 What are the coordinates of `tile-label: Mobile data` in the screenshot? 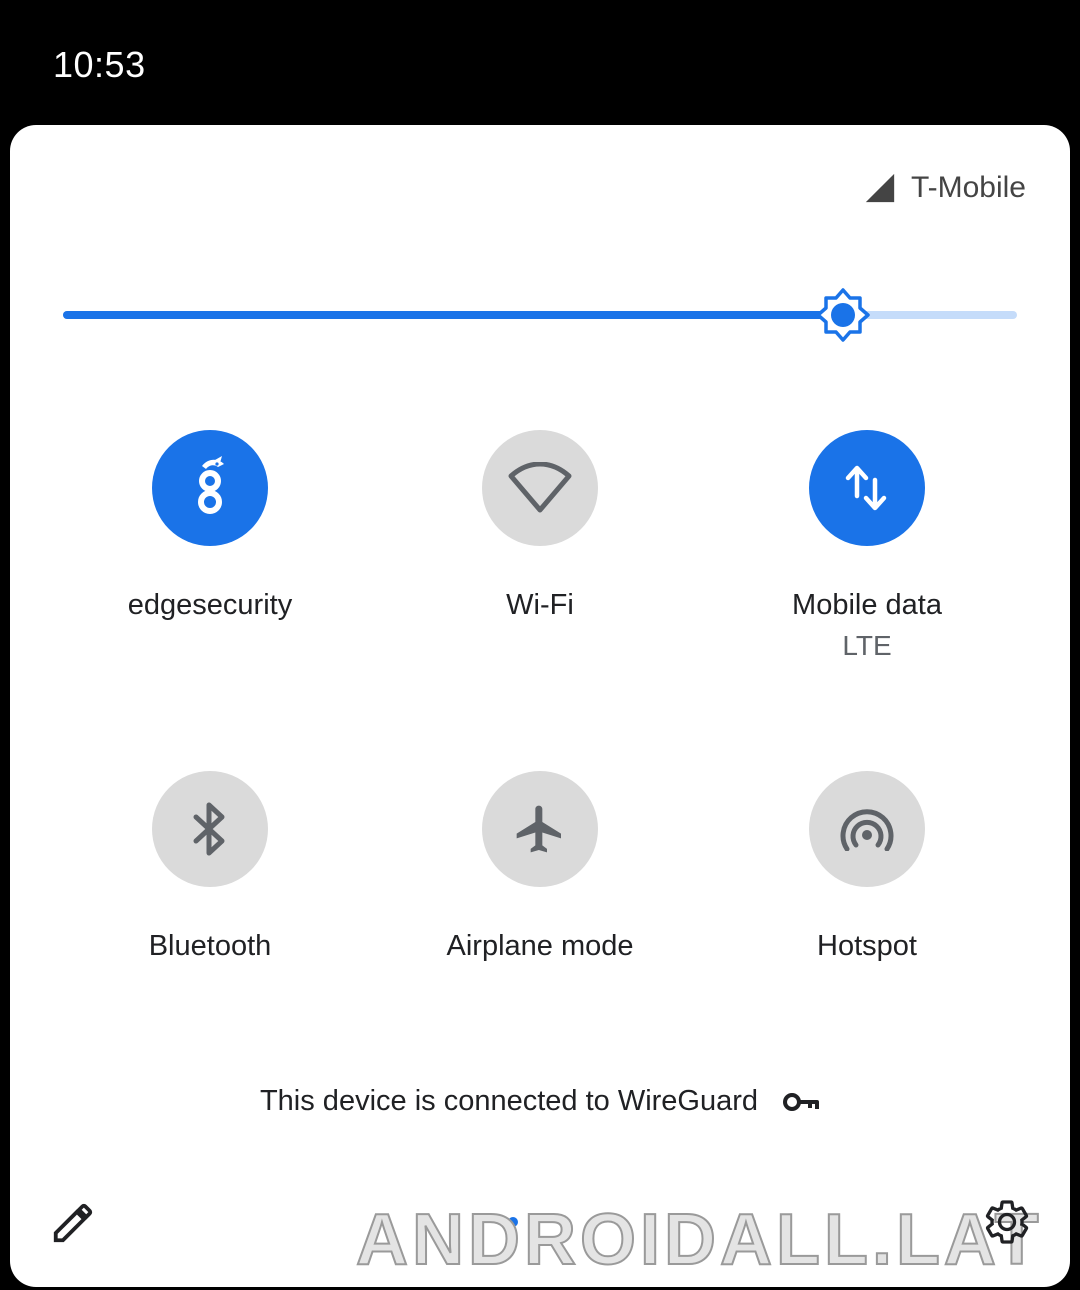 It's located at (867, 605).